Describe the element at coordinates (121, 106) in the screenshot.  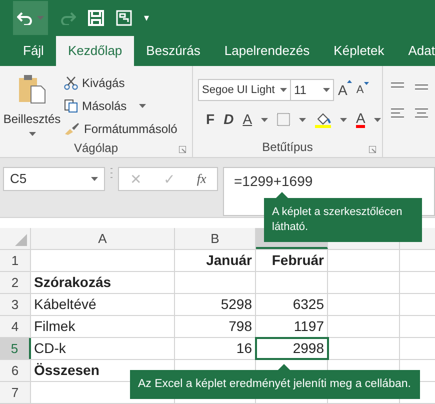
I see `copy-button: Másolás` at that location.